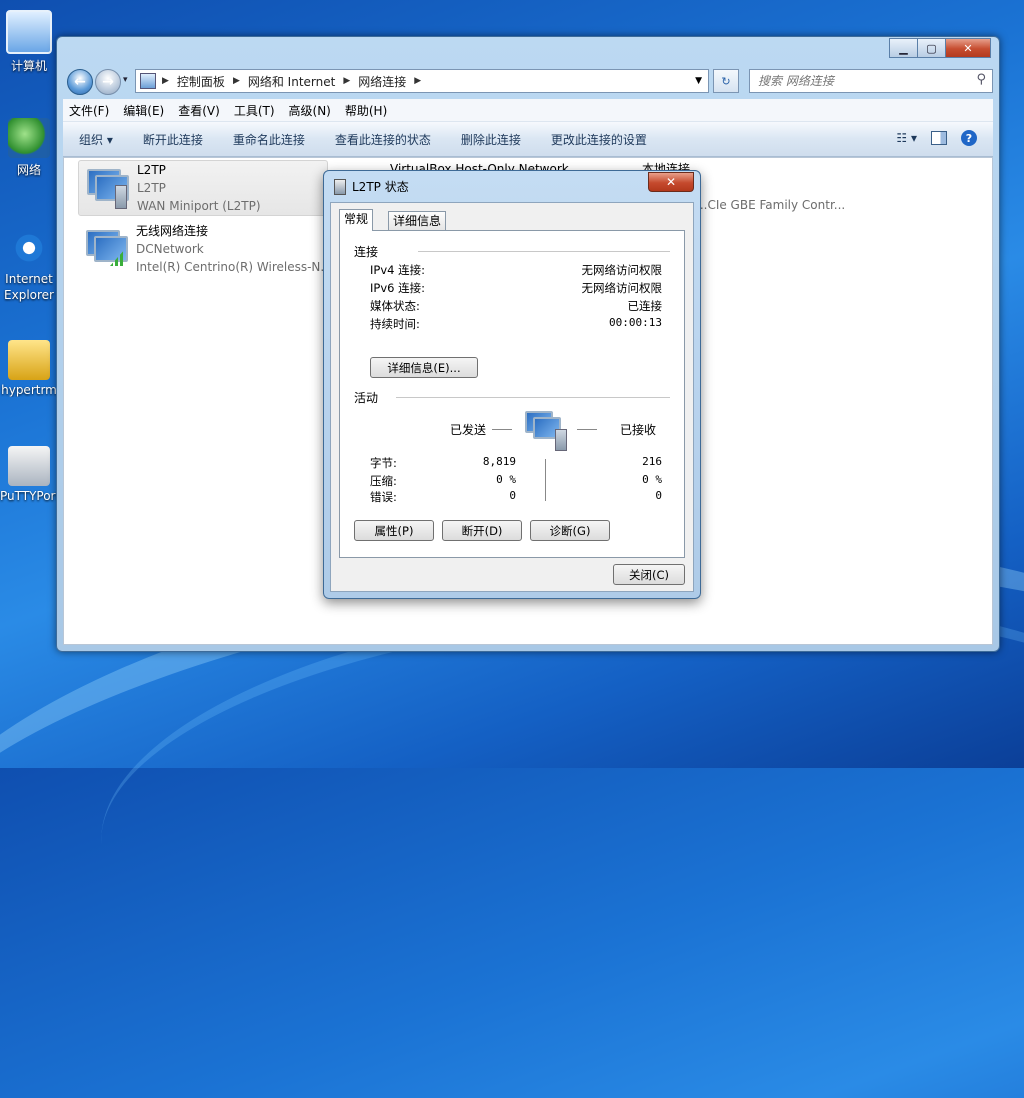 Image resolution: width=1024 pixels, height=1098 pixels. I want to click on desktop-icon-computer: 计算机, so click(29, 42).